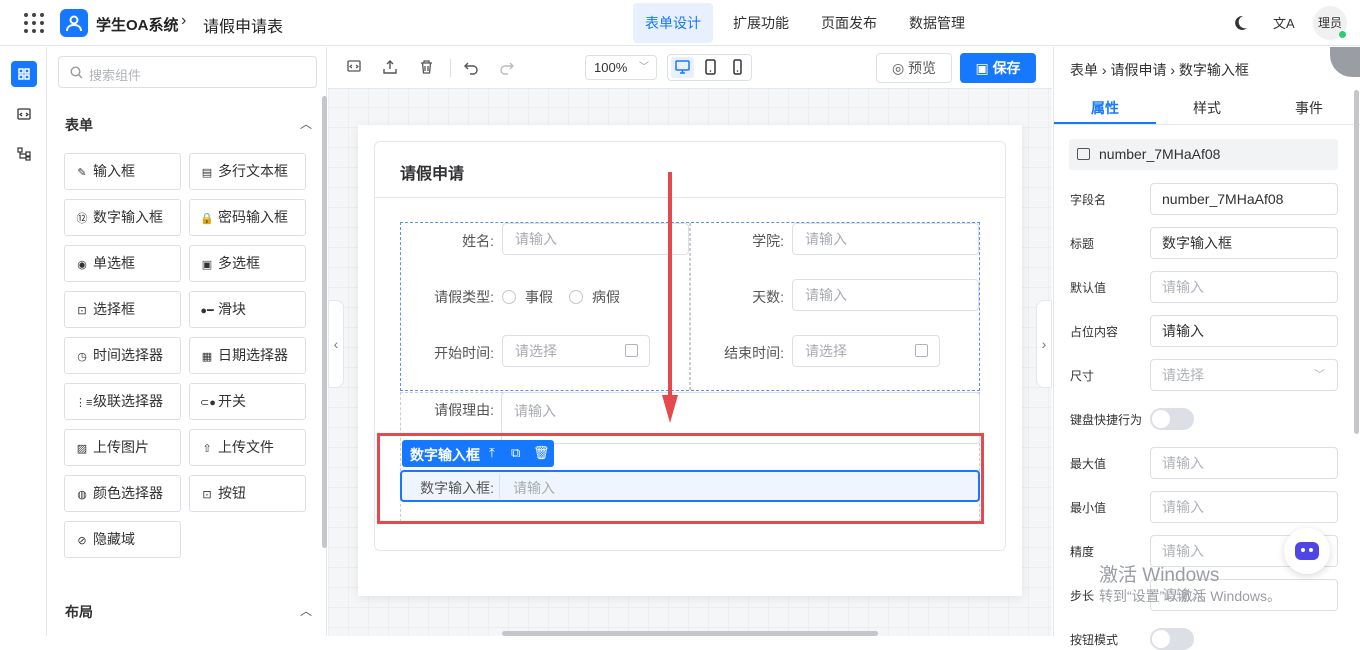 This screenshot has height=650, width=1360. What do you see at coordinates (114, 263) in the screenshot?
I see `component-label: 单选框` at bounding box center [114, 263].